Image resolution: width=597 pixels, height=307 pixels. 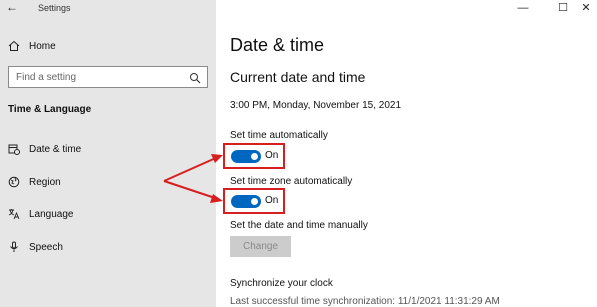 I want to click on close-icon: ✕, so click(x=586, y=9).